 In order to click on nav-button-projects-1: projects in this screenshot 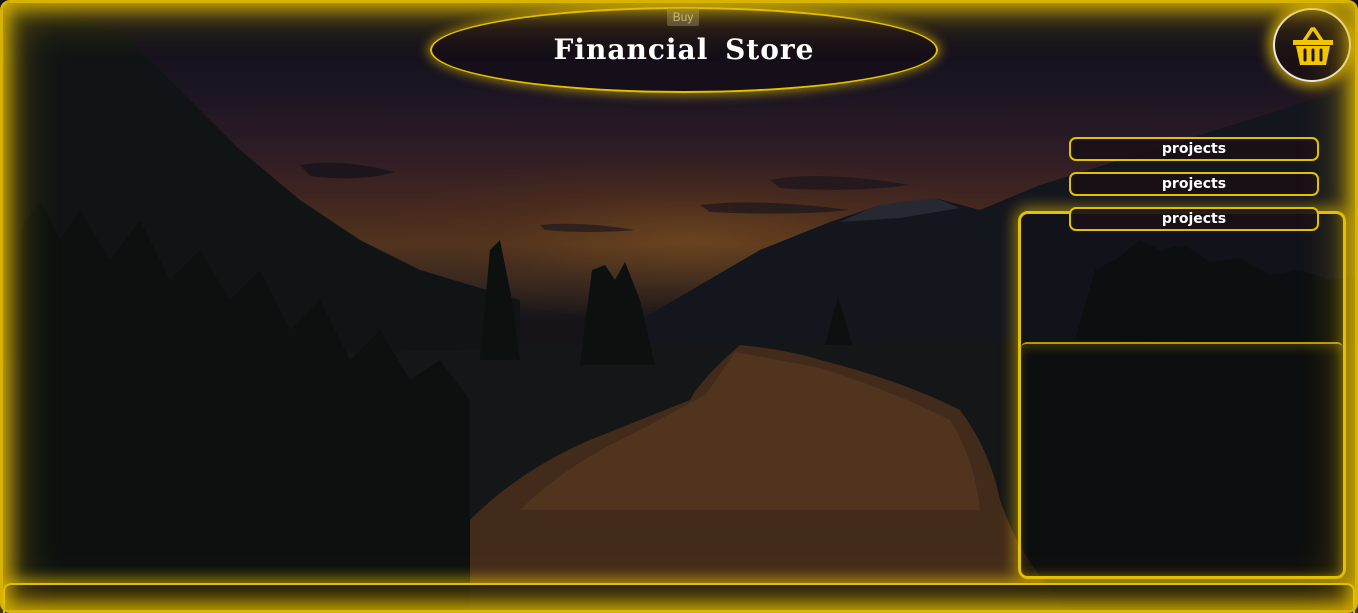, I will do `click(1194, 149)`.